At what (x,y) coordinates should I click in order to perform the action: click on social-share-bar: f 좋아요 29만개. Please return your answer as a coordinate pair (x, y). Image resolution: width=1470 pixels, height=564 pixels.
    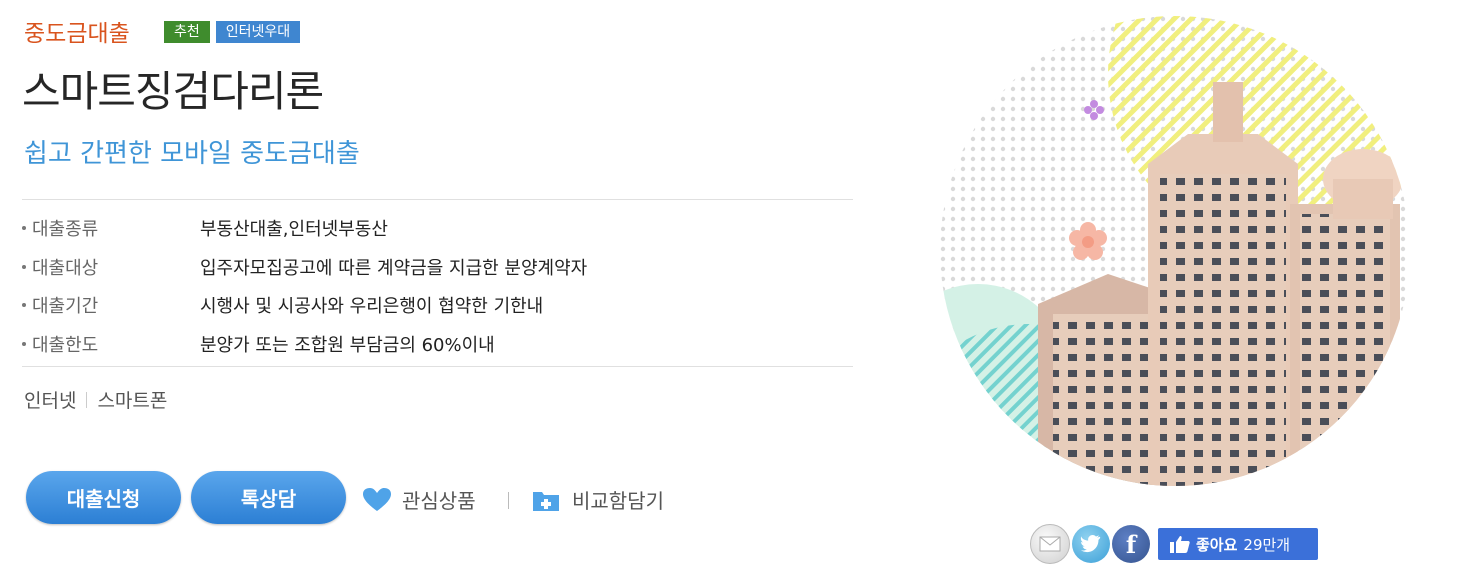
    Looking at the image, I should click on (1174, 544).